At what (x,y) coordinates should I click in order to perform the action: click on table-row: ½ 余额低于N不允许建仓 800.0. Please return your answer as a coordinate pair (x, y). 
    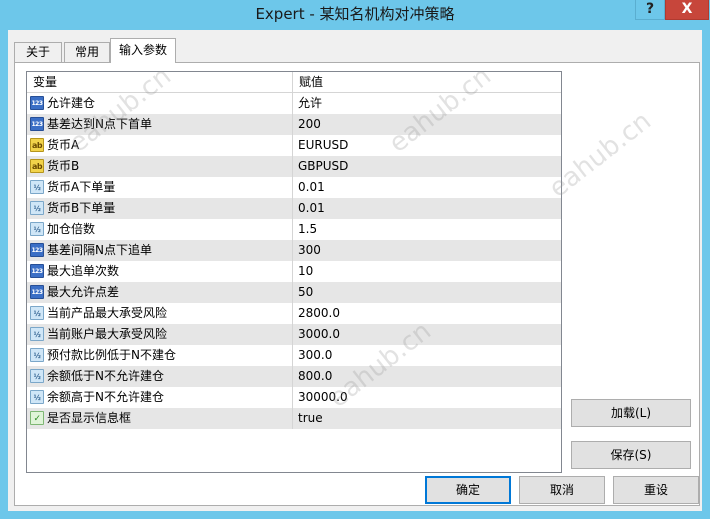
    Looking at the image, I should click on (294, 376).